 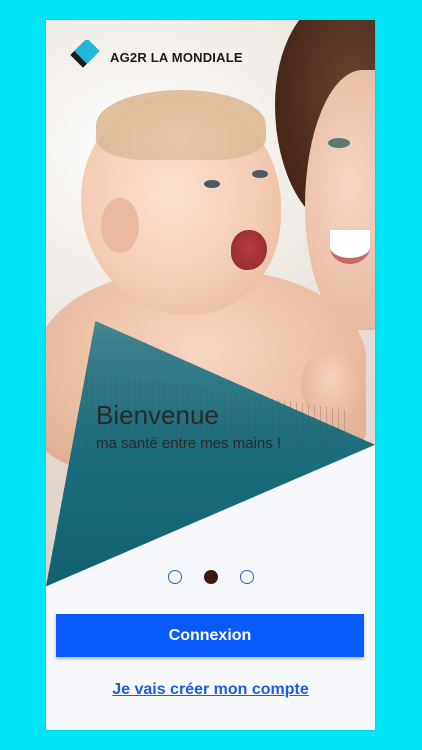 I want to click on welcome-subtitle: ma santé entre mes mains !, so click(x=189, y=443).